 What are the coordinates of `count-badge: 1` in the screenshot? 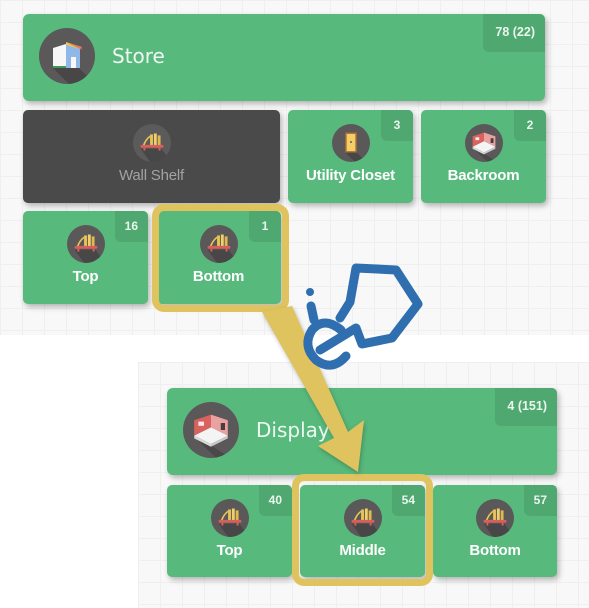 It's located at (265, 226).